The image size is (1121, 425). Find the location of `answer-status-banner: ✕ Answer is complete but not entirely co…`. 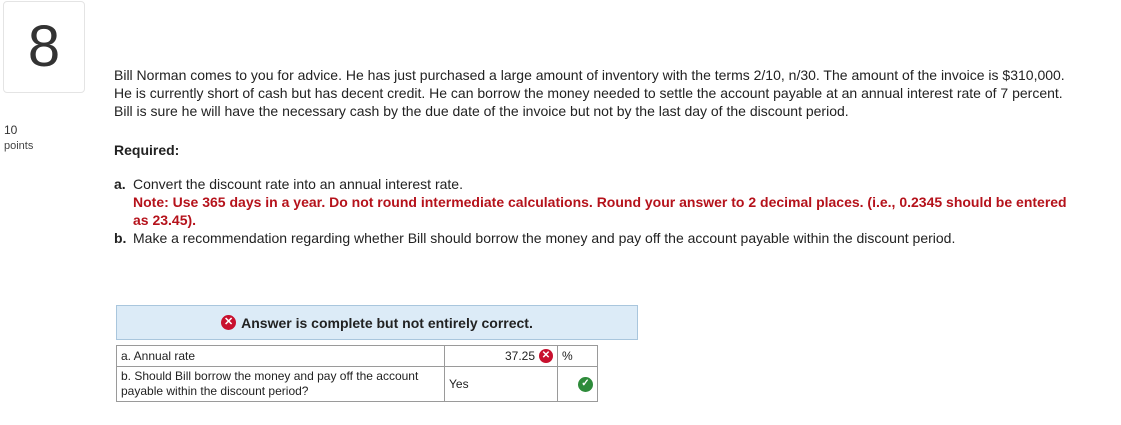

answer-status-banner: ✕ Answer is complete but not entirely co… is located at coordinates (377, 322).